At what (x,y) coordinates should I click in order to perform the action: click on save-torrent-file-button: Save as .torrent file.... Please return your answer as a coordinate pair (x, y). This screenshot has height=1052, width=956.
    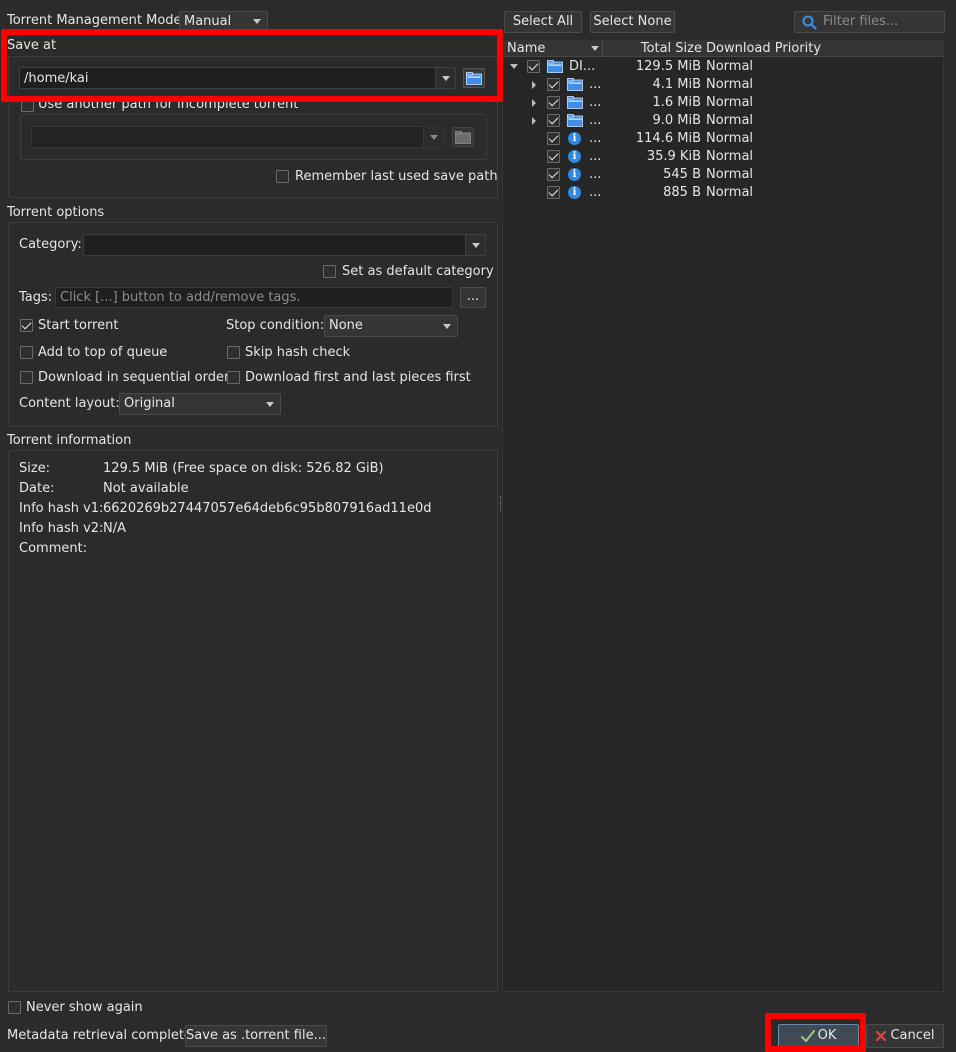
    Looking at the image, I should click on (256, 1036).